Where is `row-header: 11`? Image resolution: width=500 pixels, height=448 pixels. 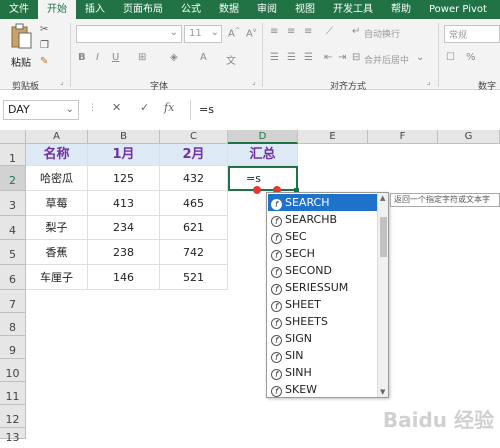
row-header: 11 is located at coordinates (13, 393).